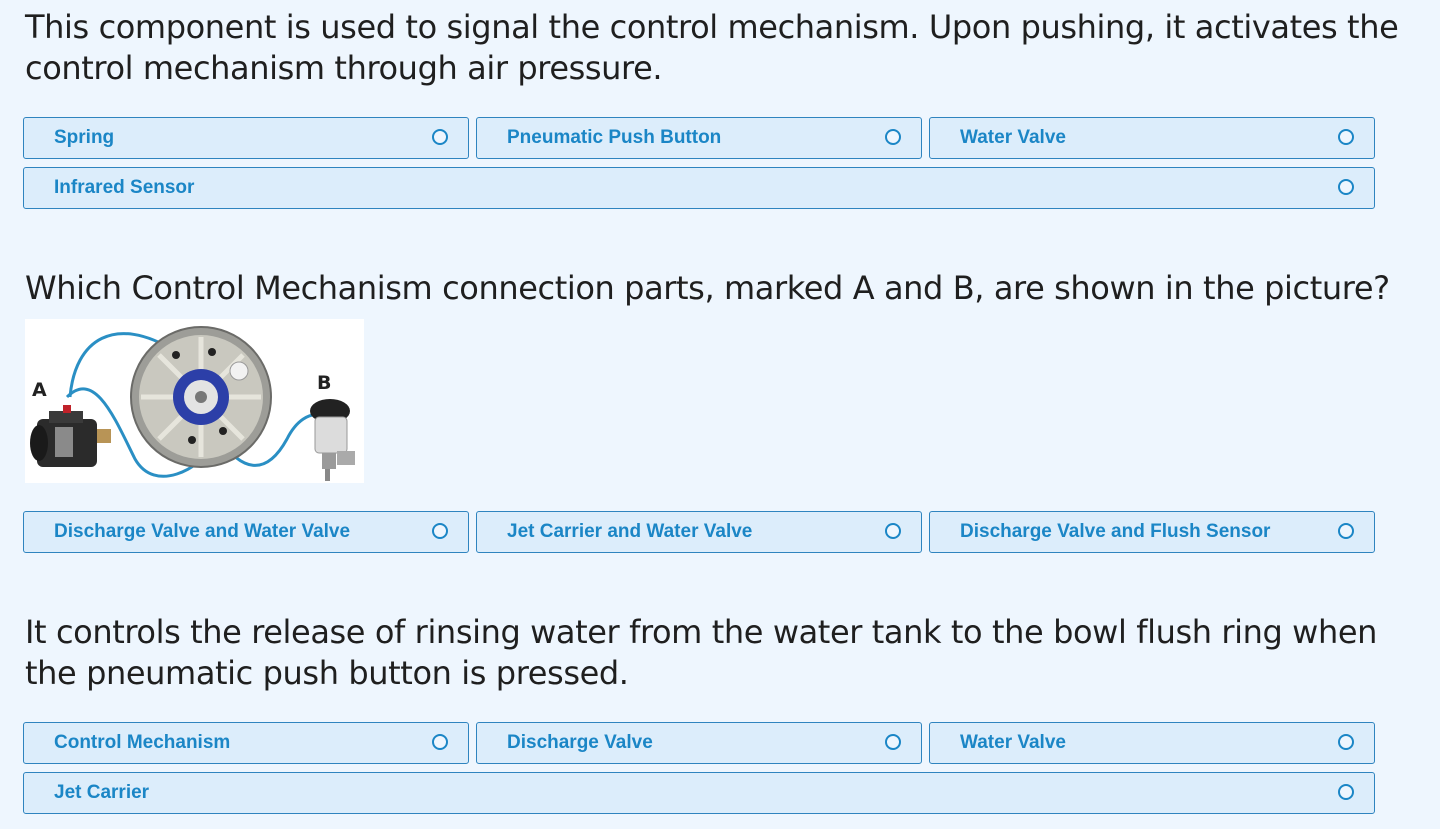  What do you see at coordinates (142, 742) in the screenshot?
I see `option-label: Control Mechanism` at bounding box center [142, 742].